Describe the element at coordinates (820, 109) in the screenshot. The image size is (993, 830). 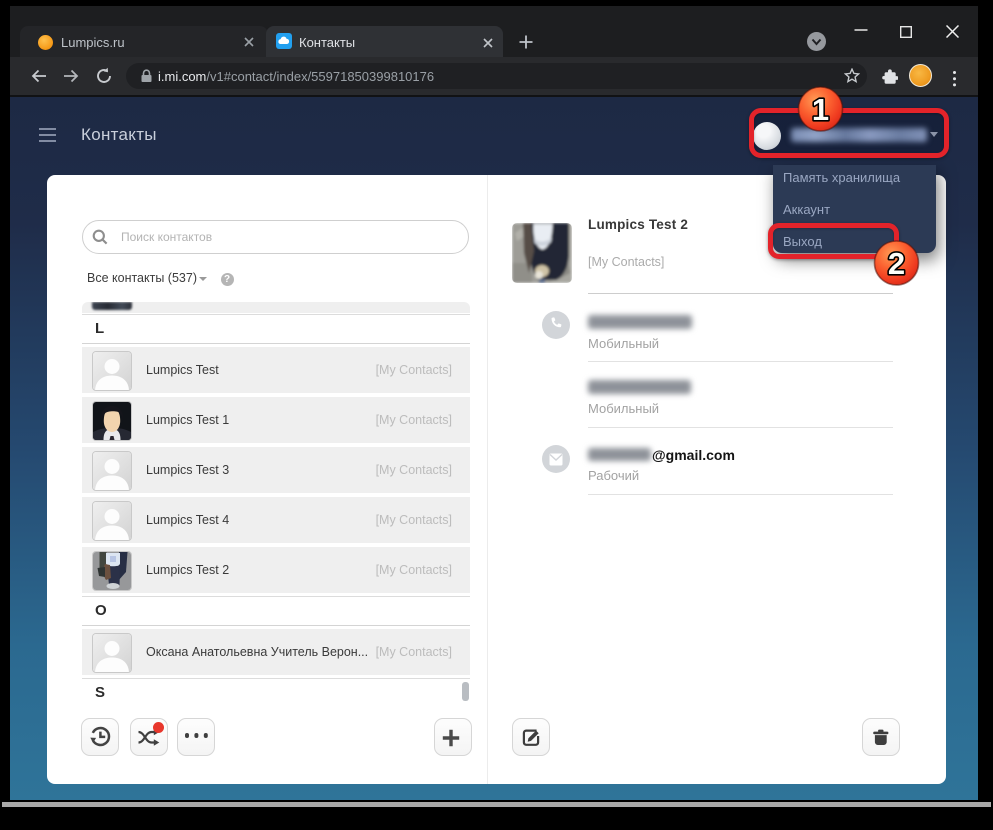
I see `svg-text: 1` at that location.